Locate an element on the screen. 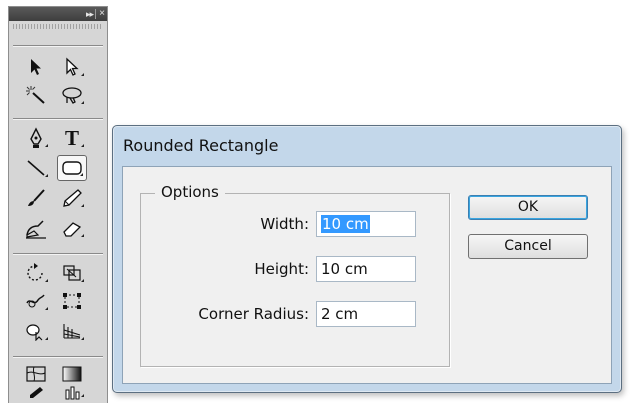 The width and height of the screenshot is (630, 405). mesh-tool-icon is located at coordinates (36, 374).